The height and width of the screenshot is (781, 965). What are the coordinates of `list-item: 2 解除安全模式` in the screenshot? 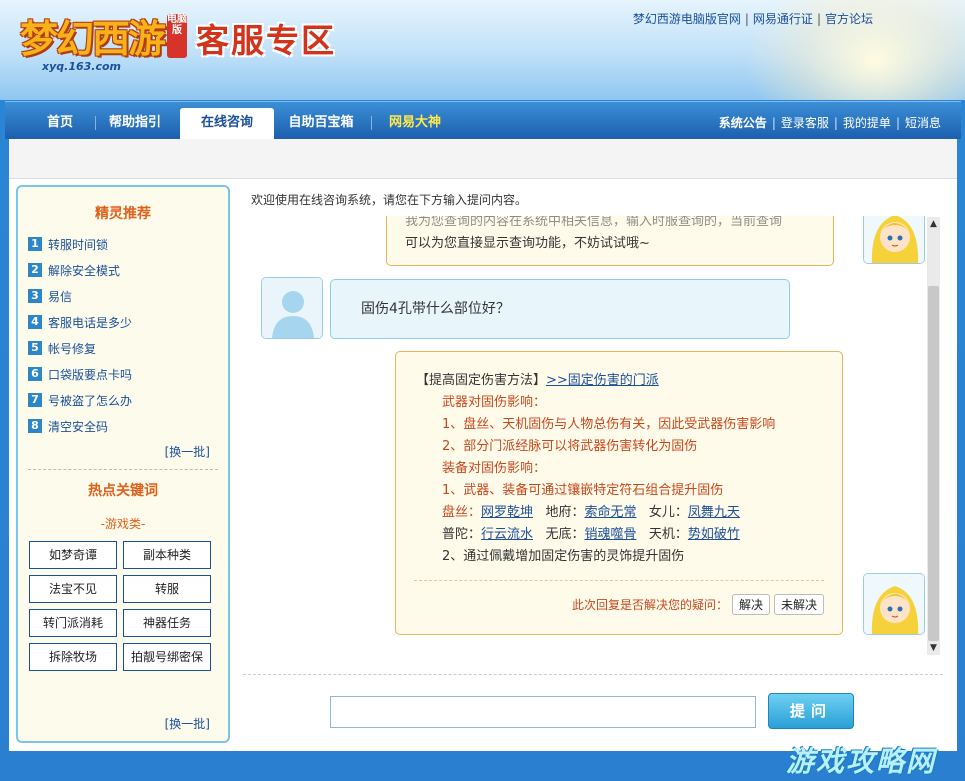 It's located at (80, 270).